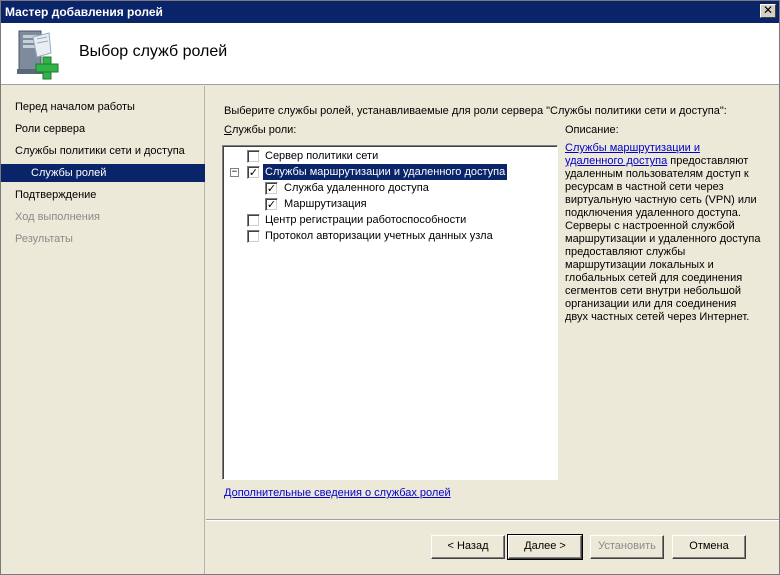 The width and height of the screenshot is (780, 575). What do you see at coordinates (356, 188) in the screenshot?
I see `tree-item-label: Служба удаленного доступа` at bounding box center [356, 188].